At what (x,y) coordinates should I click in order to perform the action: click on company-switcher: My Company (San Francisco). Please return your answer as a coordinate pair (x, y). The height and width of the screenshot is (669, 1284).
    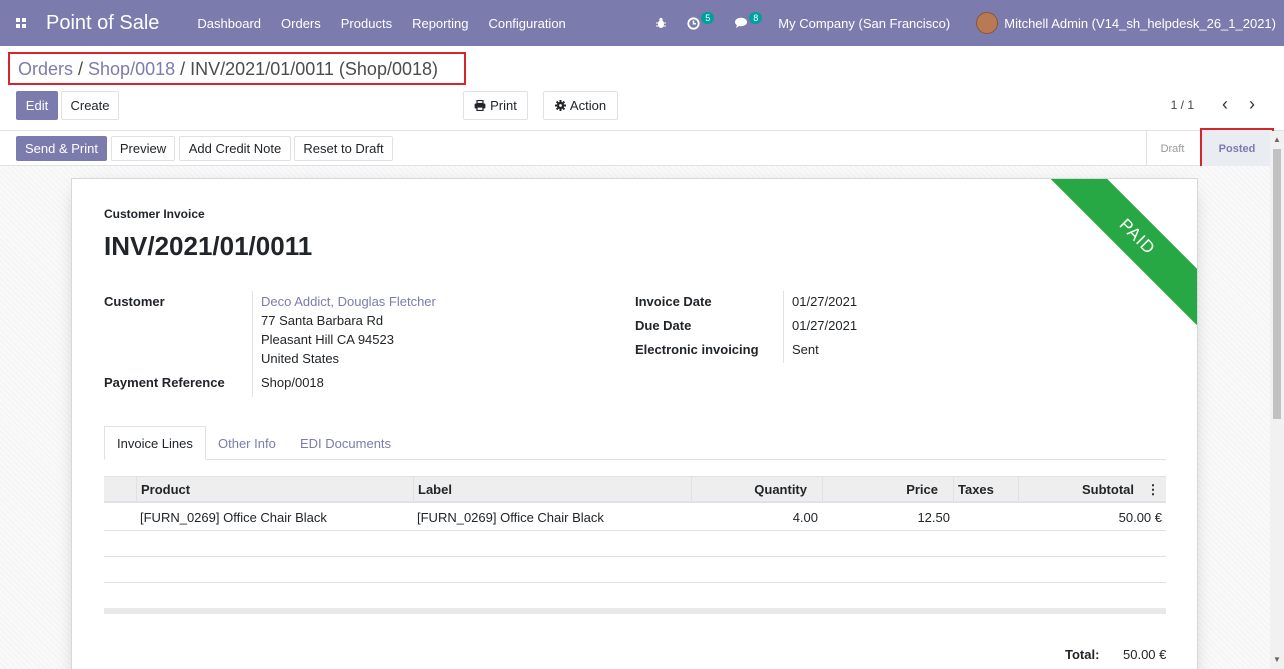
    Looking at the image, I should click on (864, 23).